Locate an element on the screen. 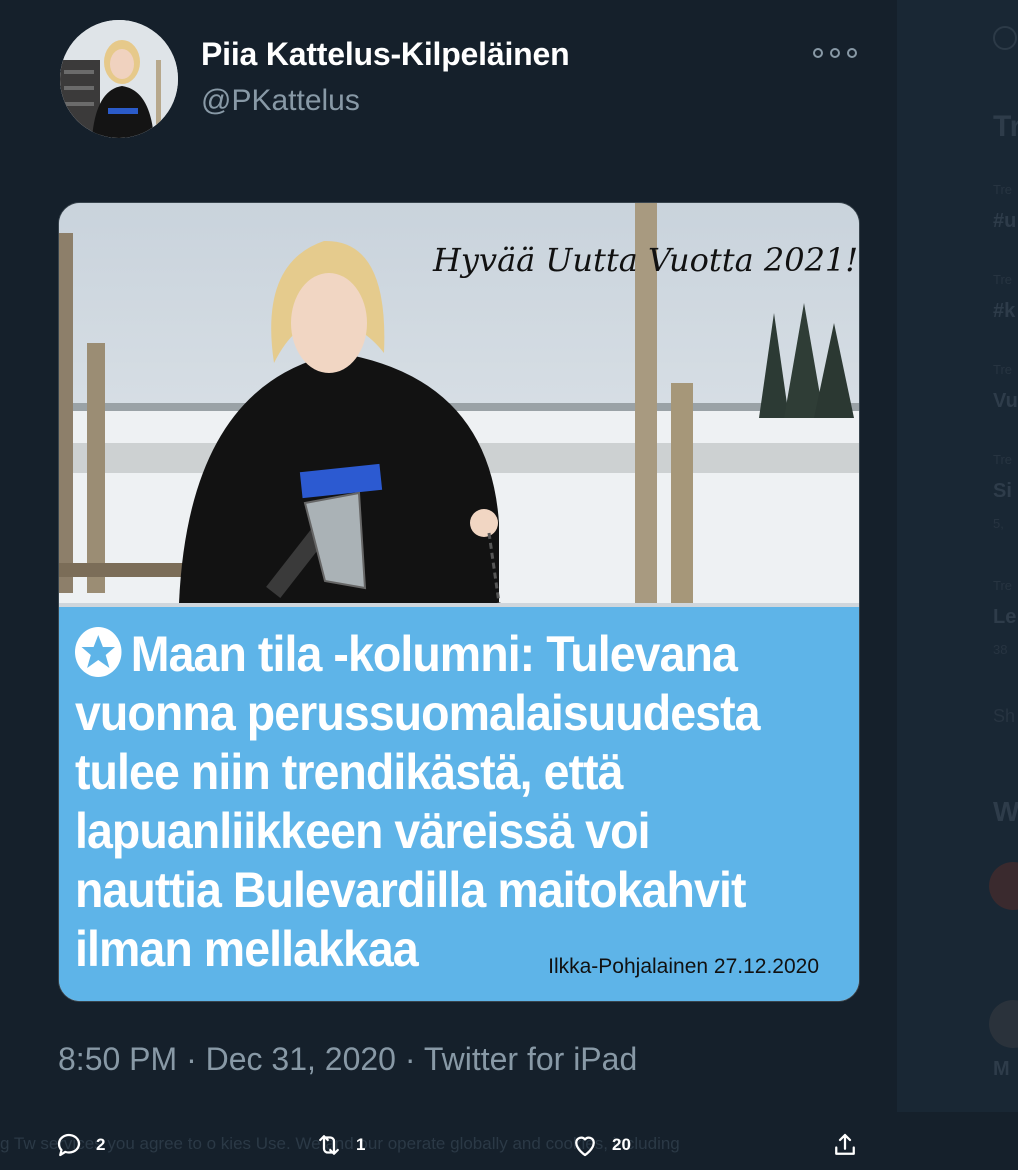  share-icon is located at coordinates (845, 1144).